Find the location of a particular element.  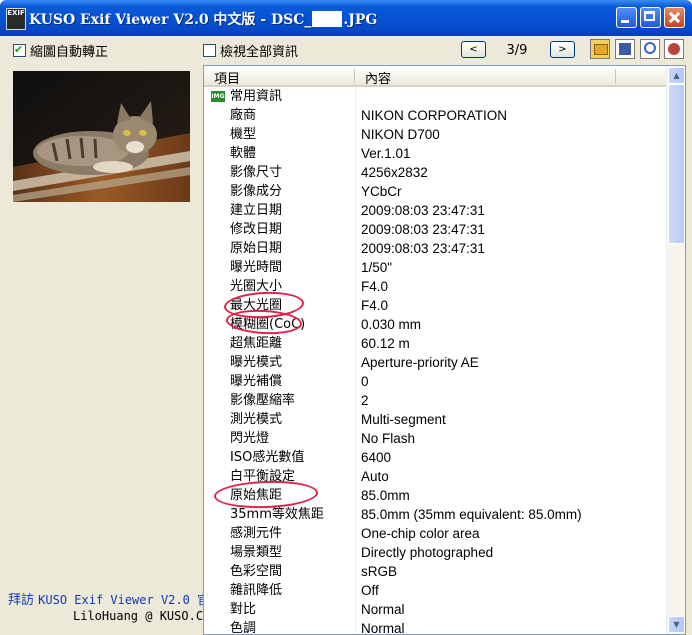

list-item: 曝光補償 0 is located at coordinates (435, 381).